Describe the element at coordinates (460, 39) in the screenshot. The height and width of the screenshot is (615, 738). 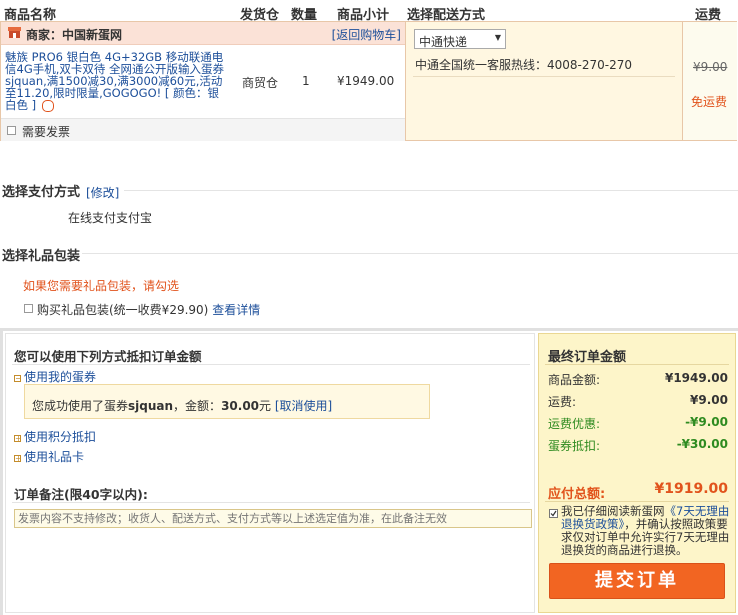
I see `shipping-select: 中通快递 ▼` at that location.